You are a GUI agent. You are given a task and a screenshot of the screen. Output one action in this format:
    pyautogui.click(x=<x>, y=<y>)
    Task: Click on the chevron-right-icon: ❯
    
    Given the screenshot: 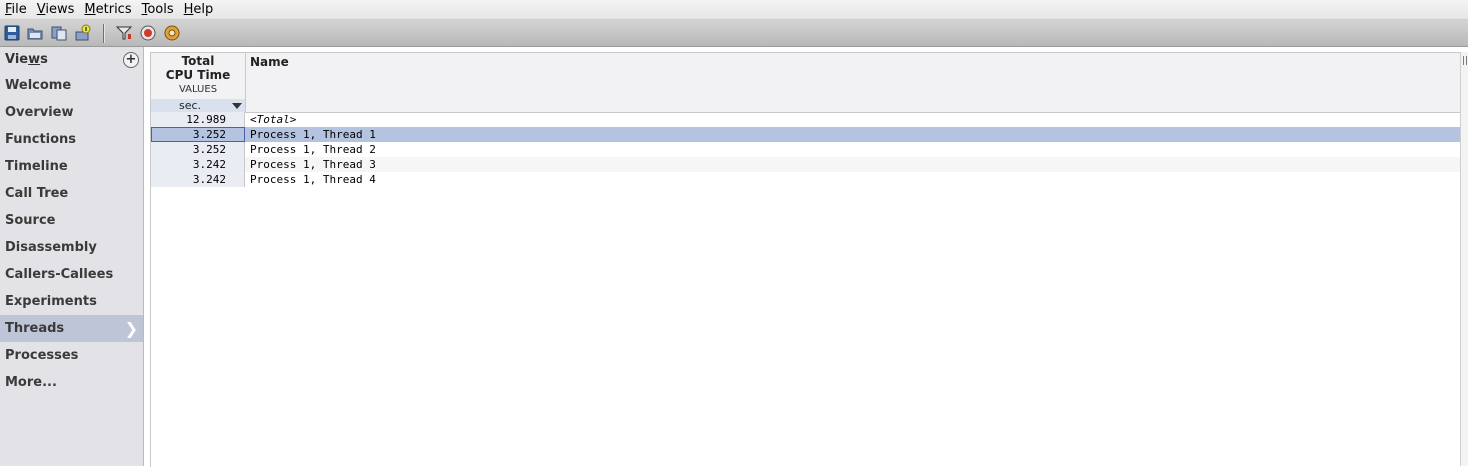 What is the action you would take?
    pyautogui.click(x=131, y=328)
    